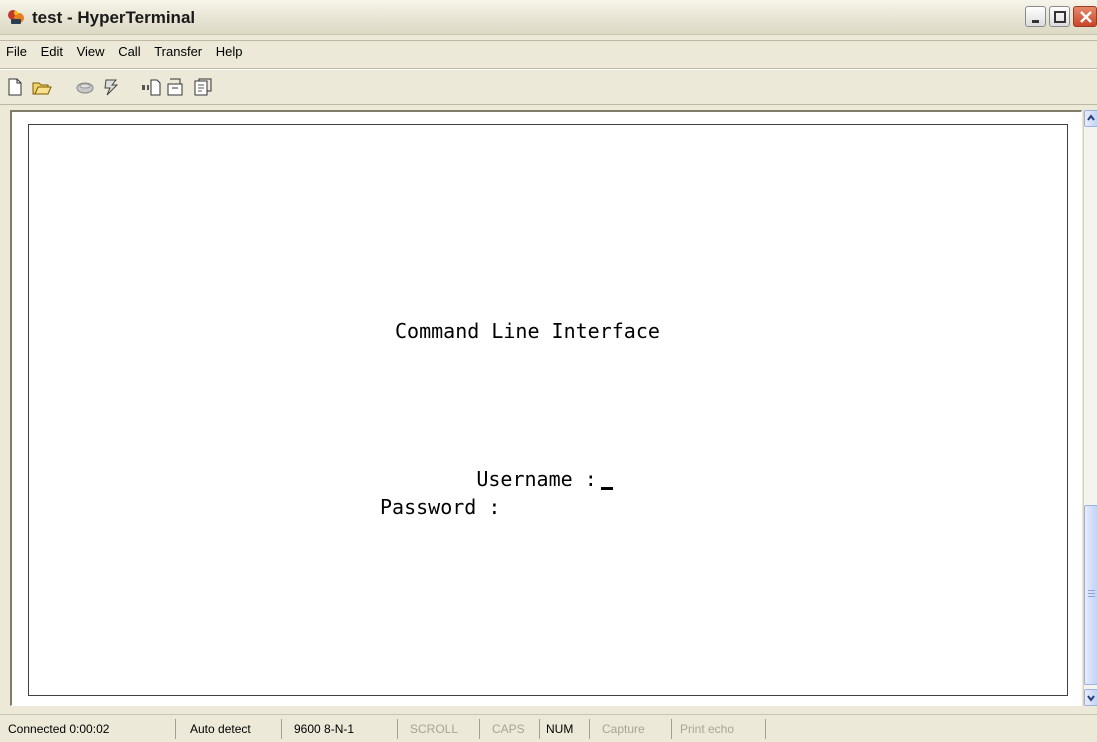 The image size is (1097, 742). I want to click on toolbar, so click(548, 87).